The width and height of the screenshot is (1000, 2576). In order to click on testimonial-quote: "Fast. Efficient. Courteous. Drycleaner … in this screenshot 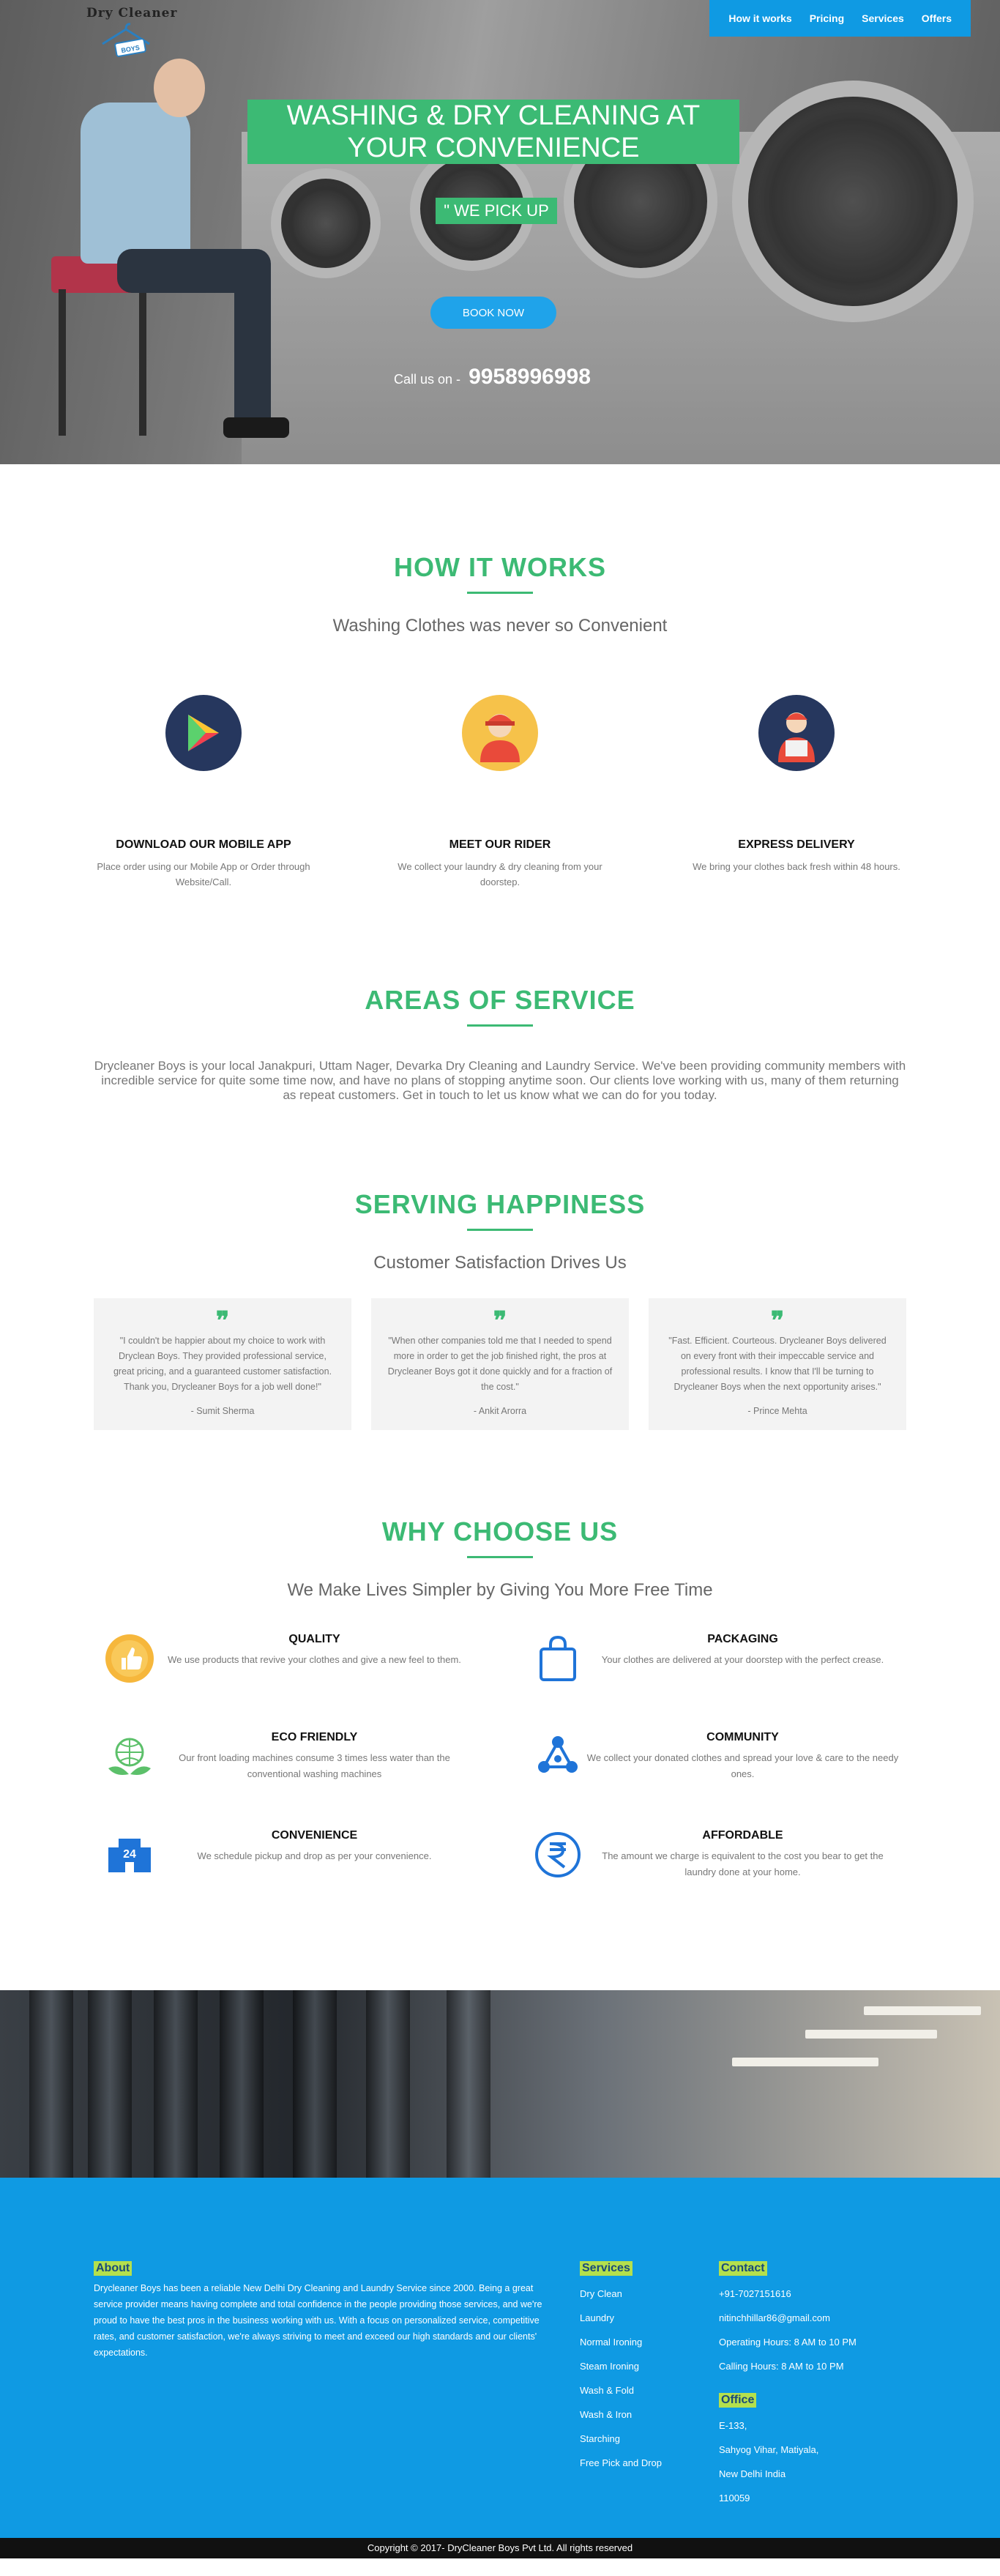, I will do `click(778, 1364)`.